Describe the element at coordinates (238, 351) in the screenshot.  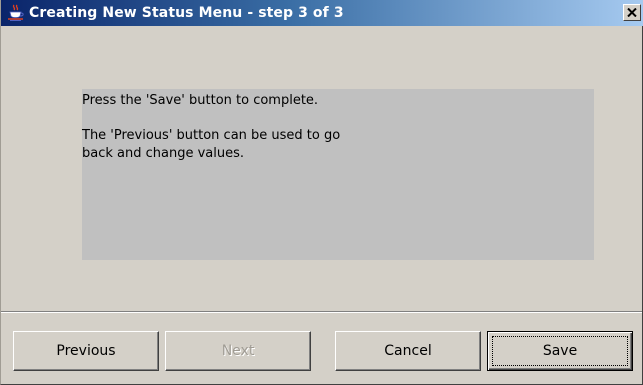
I see `next-button: Next` at that location.